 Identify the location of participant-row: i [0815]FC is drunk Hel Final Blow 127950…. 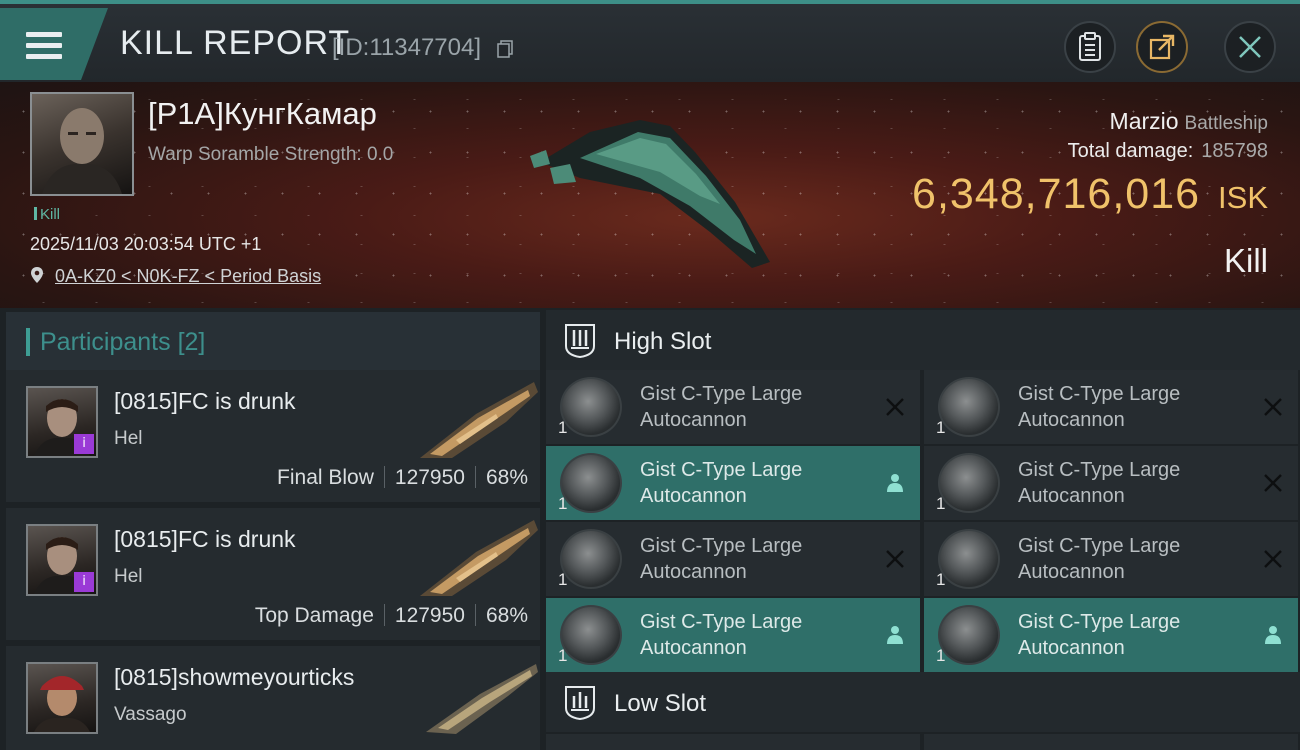
(273, 436).